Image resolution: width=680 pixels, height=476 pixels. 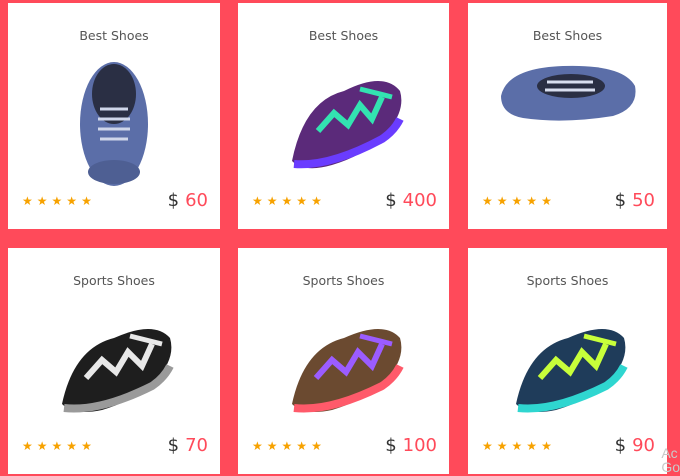 What do you see at coordinates (670, 460) in the screenshot?
I see `watermark-text: Ac Go` at bounding box center [670, 460].